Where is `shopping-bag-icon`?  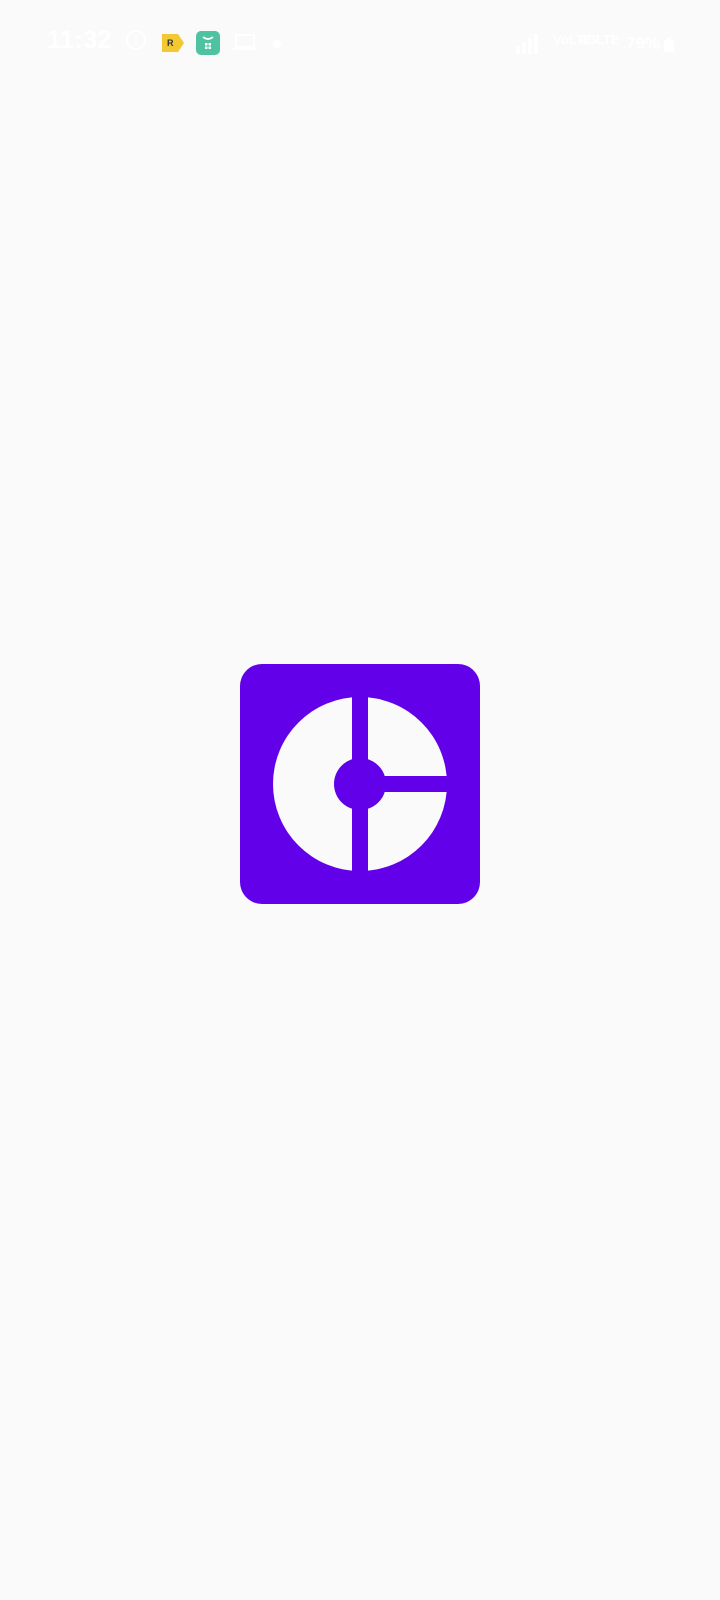
shopping-bag-icon is located at coordinates (208, 43).